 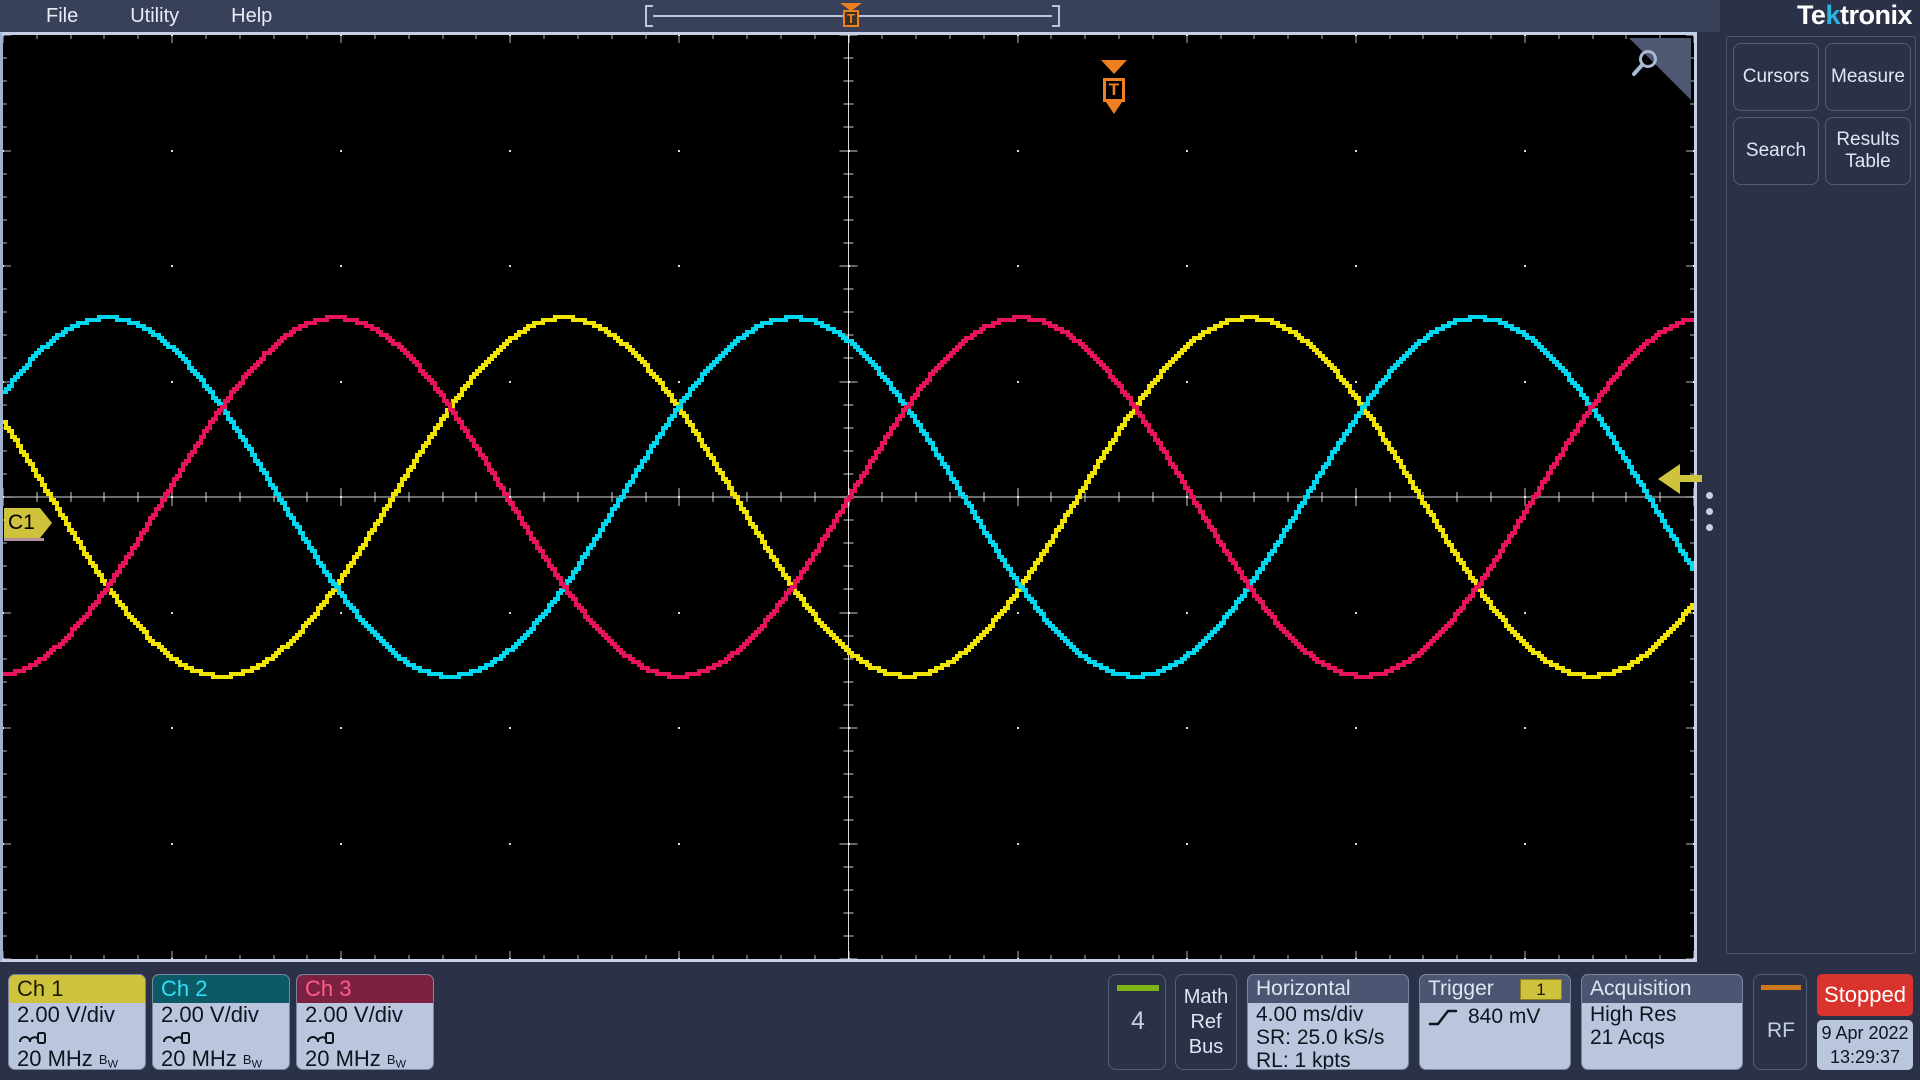 What do you see at coordinates (1822, 114) in the screenshot?
I see `sidebar-button-grid: Cursors Measure Search Results Table` at bounding box center [1822, 114].